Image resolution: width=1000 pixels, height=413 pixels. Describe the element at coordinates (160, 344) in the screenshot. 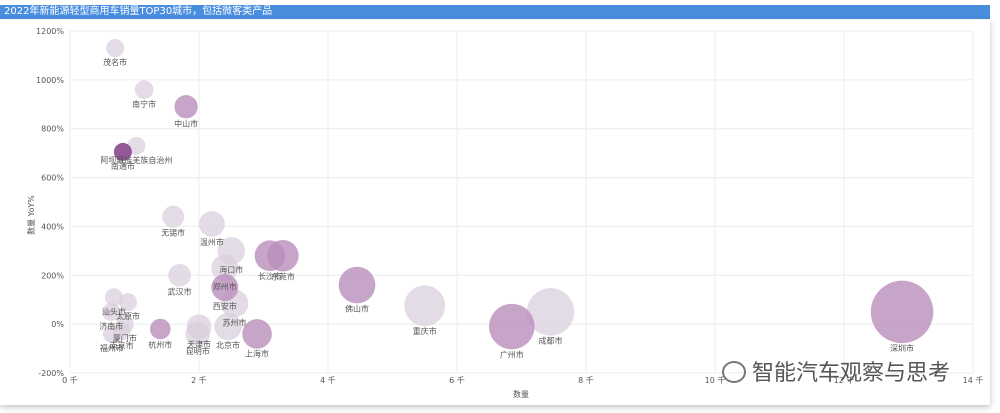

I see `point-label: 杭州市` at that location.